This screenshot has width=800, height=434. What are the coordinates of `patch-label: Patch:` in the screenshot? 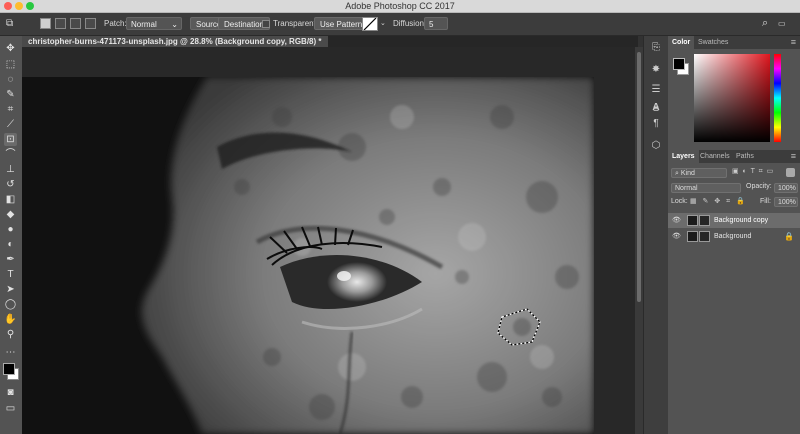 It's located at (115, 23).